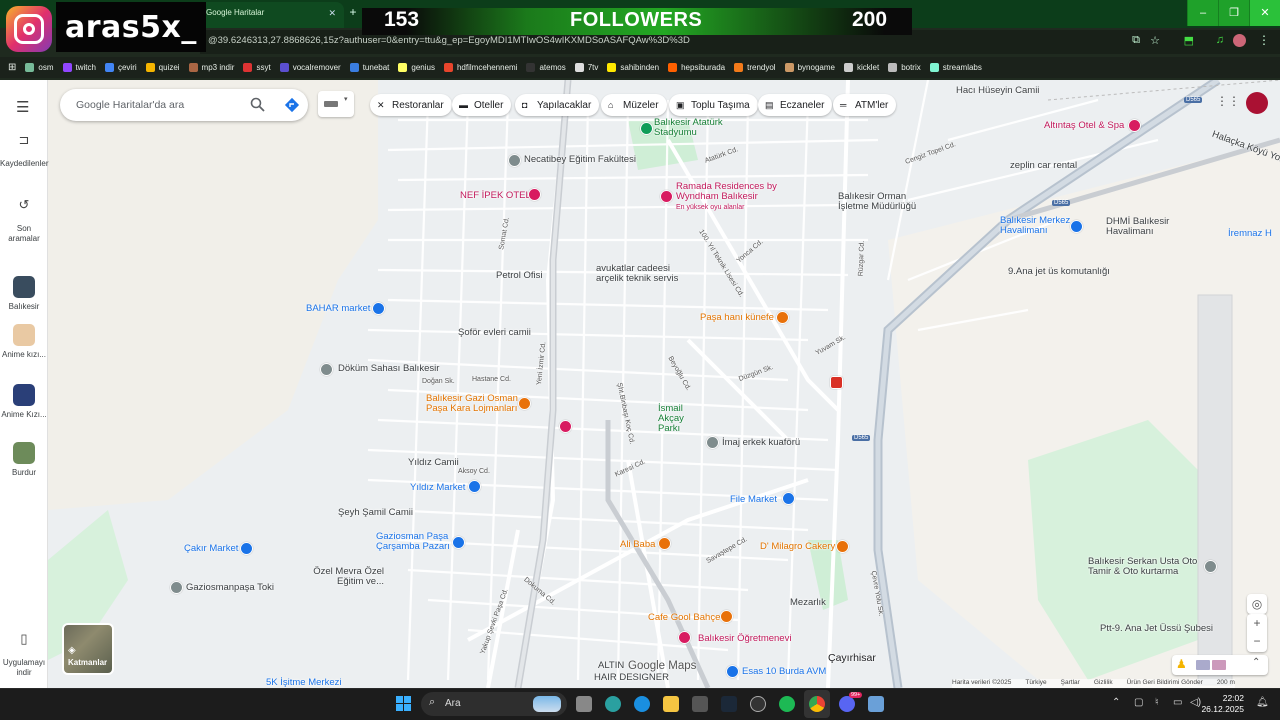  What do you see at coordinates (24, 294) in the screenshot?
I see `recent-place-item: Balıkesir` at bounding box center [24, 294].